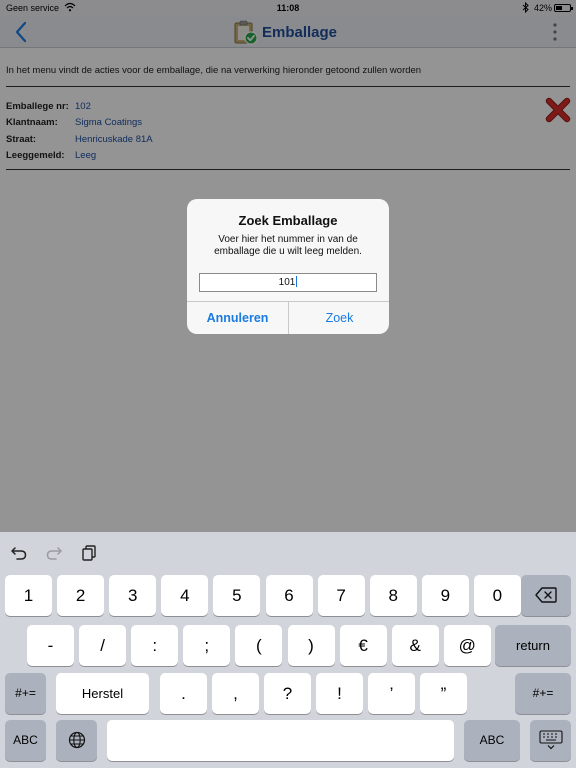 The width and height of the screenshot is (576, 768). Describe the element at coordinates (288, 220) in the screenshot. I see `dialog-title: Zoek Emballage` at that location.